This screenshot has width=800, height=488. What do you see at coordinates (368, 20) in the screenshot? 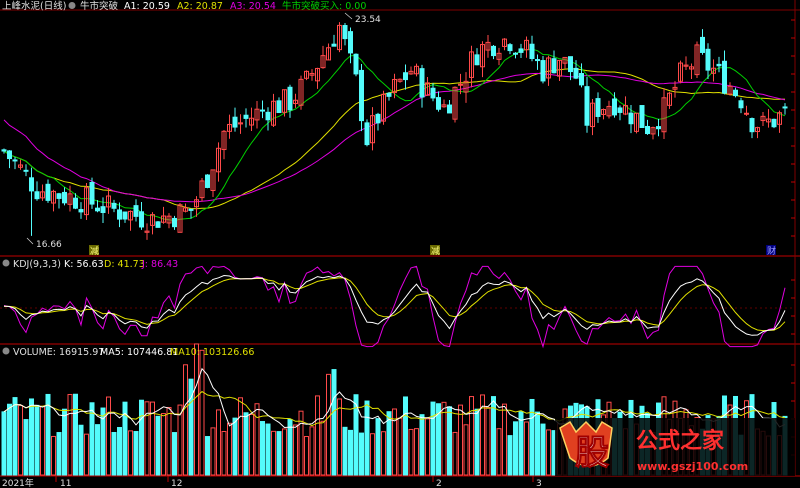
I see `high-label: 23.54` at bounding box center [368, 20].